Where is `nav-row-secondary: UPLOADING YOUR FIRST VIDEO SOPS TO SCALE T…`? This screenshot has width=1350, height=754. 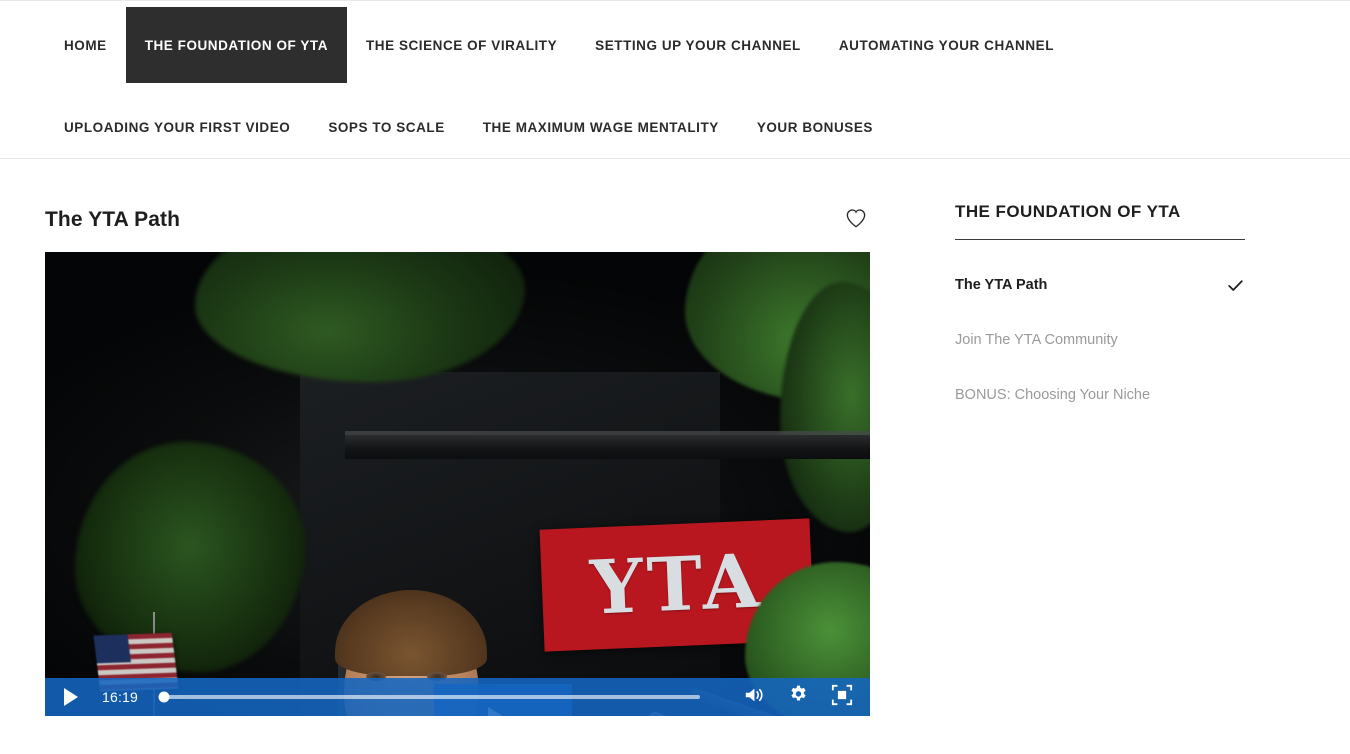
nav-row-secondary: UPLOADING YOUR FIRST VIDEO SOPS TO SCALE T… is located at coordinates (675, 127).